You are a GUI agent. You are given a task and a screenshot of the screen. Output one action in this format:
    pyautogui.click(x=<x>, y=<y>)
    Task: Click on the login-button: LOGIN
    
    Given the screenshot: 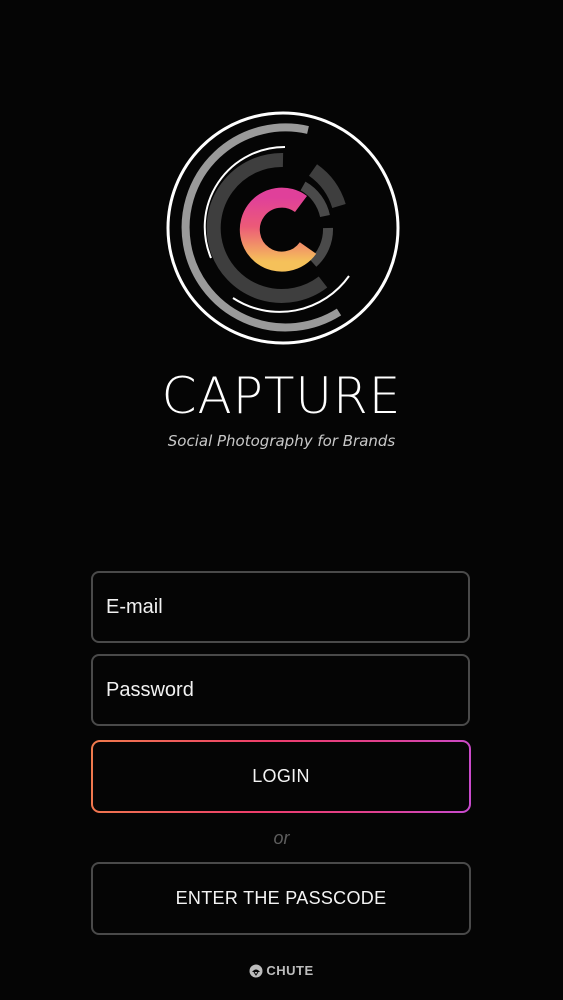 What is the action you would take?
    pyautogui.click(x=281, y=776)
    